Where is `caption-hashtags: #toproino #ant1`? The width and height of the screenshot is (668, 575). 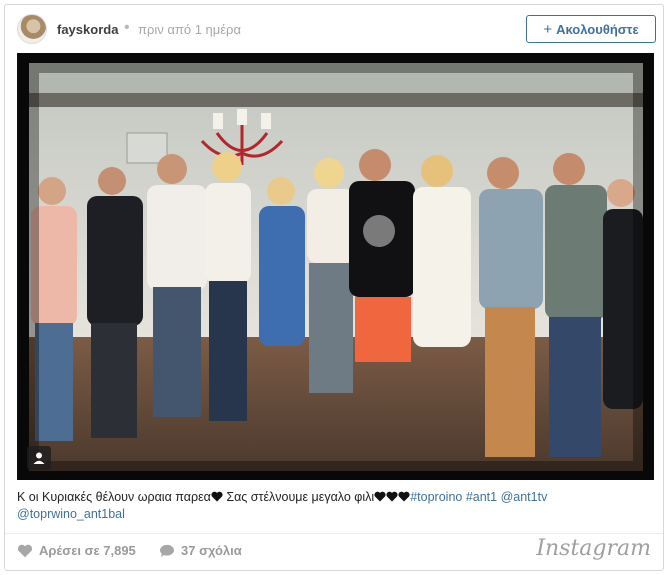
caption-hashtags: #toproino #ant1 is located at coordinates (453, 497).